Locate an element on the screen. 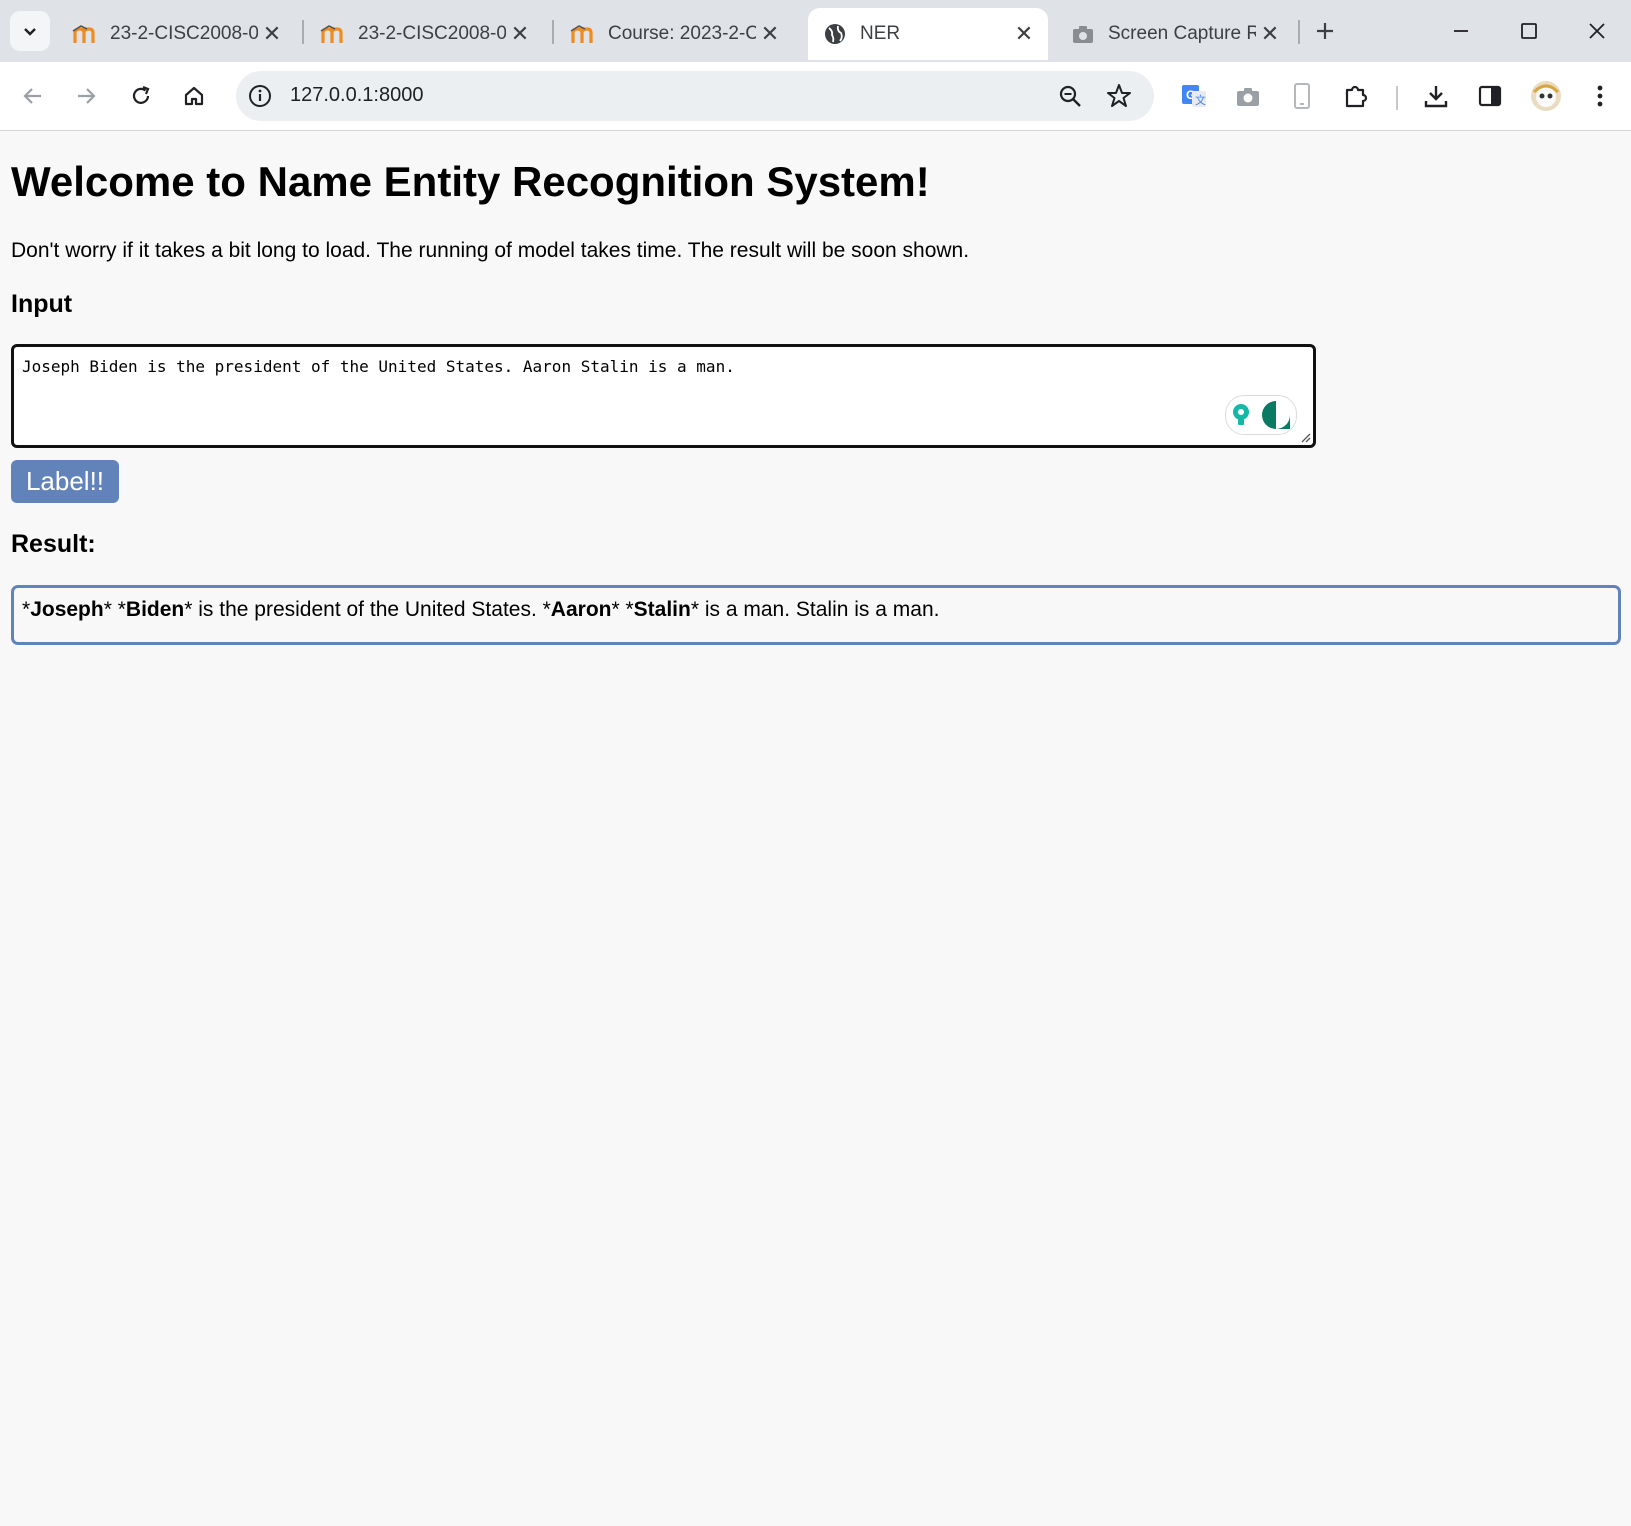  minimize-icon is located at coordinates (1461, 31).